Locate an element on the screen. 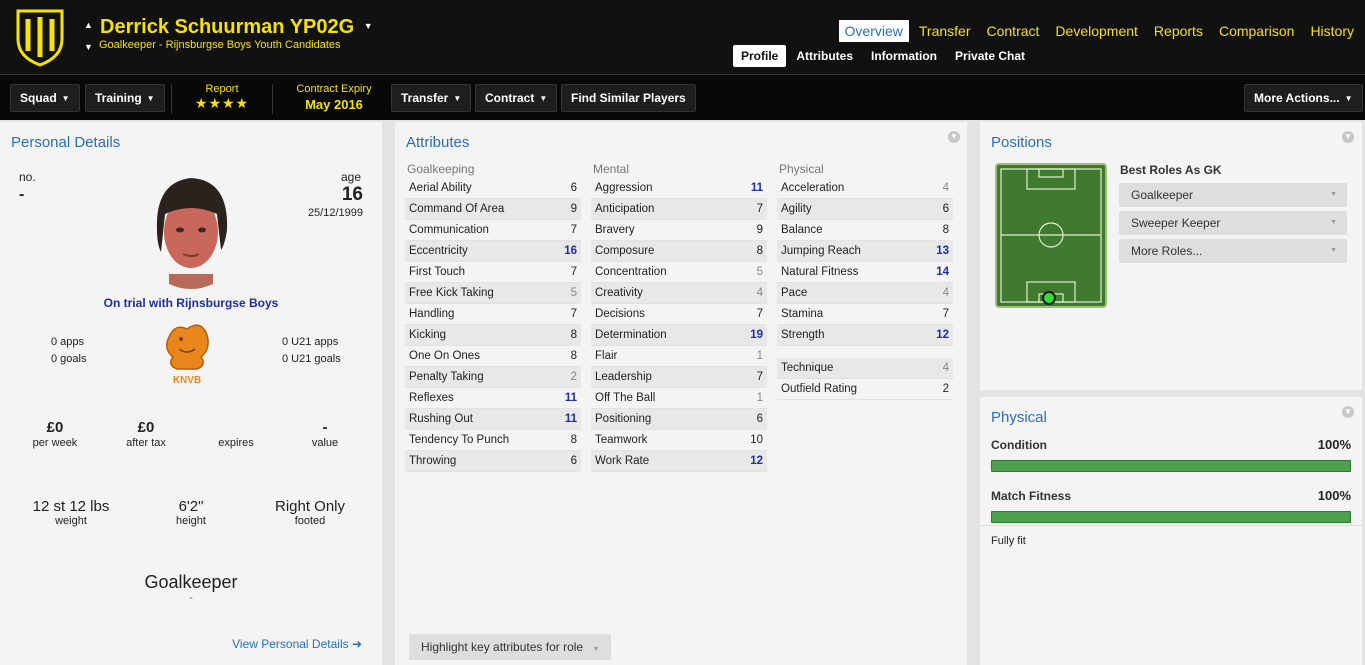 Image resolution: width=1365 pixels, height=665 pixels. attribute-row-work-rate: Work Rate 12 is located at coordinates (679, 461).